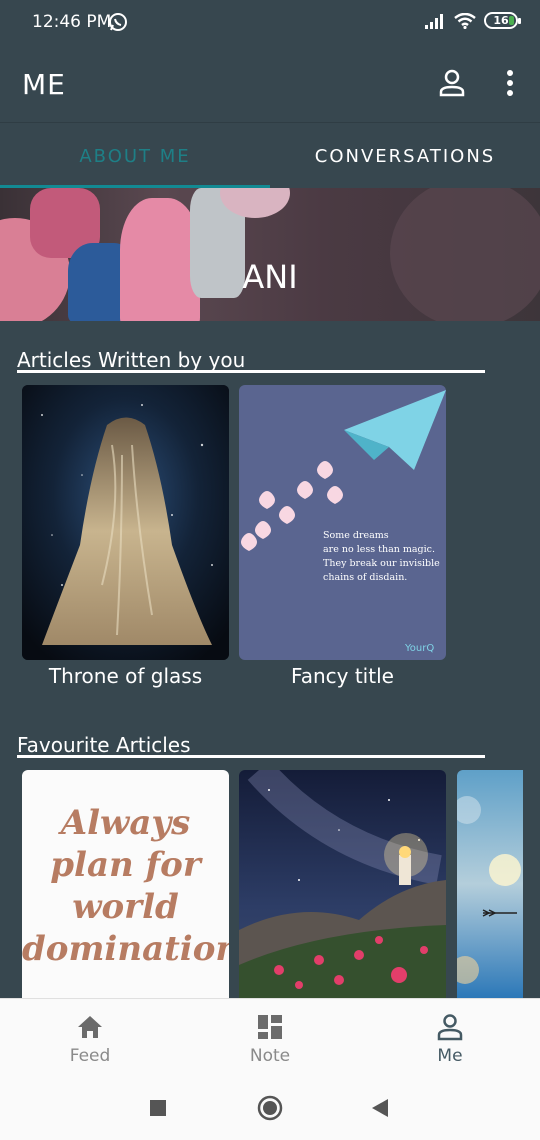 This screenshot has height=1140, width=540. Describe the element at coordinates (135, 156) in the screenshot. I see `tab-about-me: ABOUT ME` at that location.